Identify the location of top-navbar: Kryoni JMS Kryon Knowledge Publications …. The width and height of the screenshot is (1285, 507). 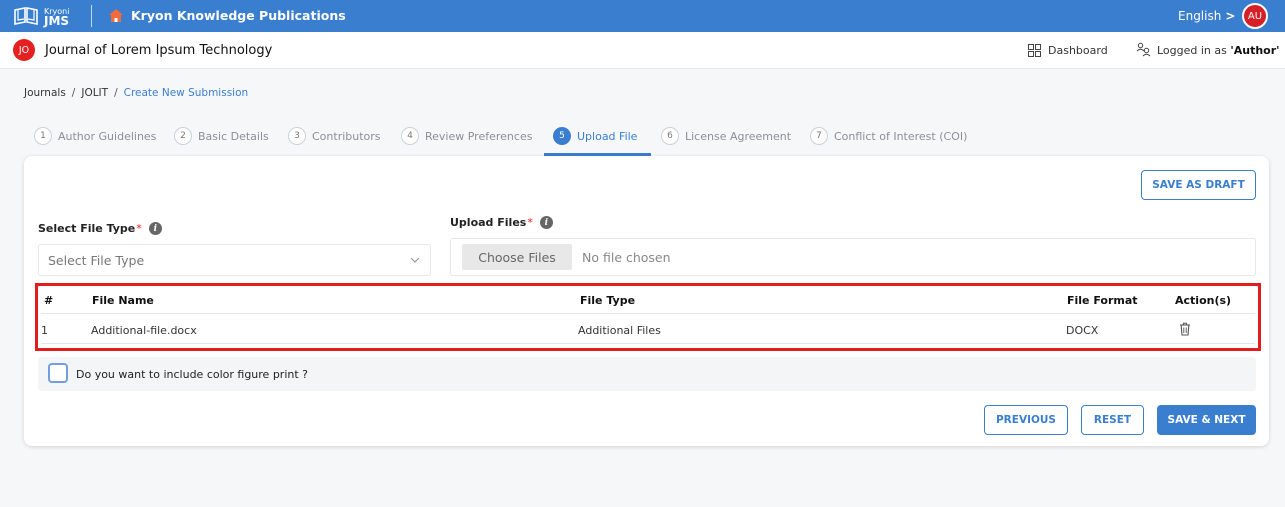
(642, 16).